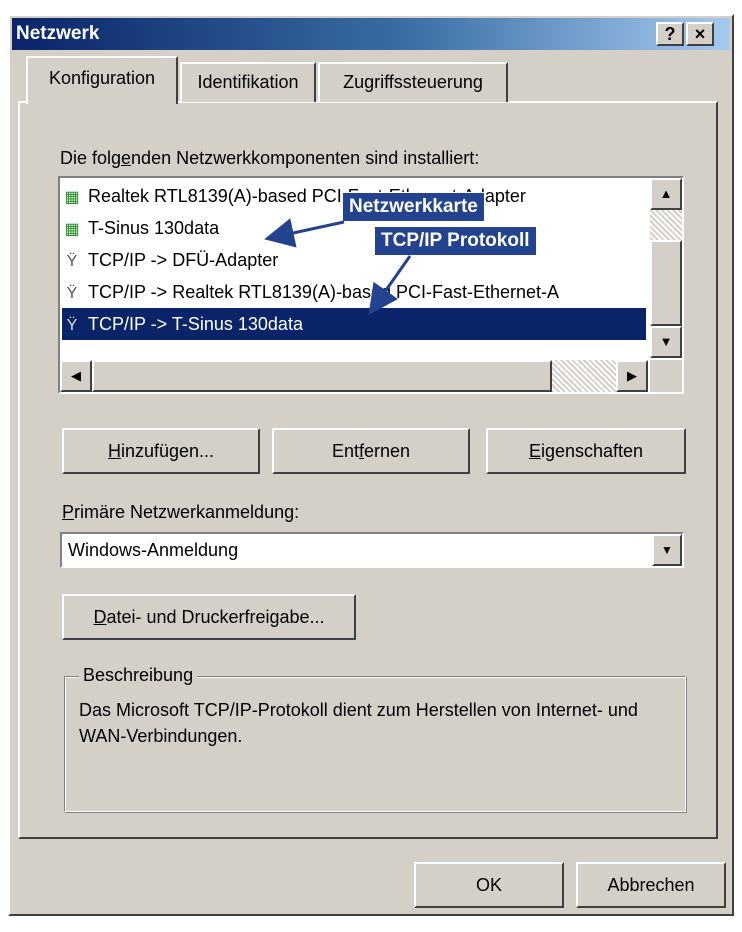  I want to click on annotation-arrows, so click(338, 266).